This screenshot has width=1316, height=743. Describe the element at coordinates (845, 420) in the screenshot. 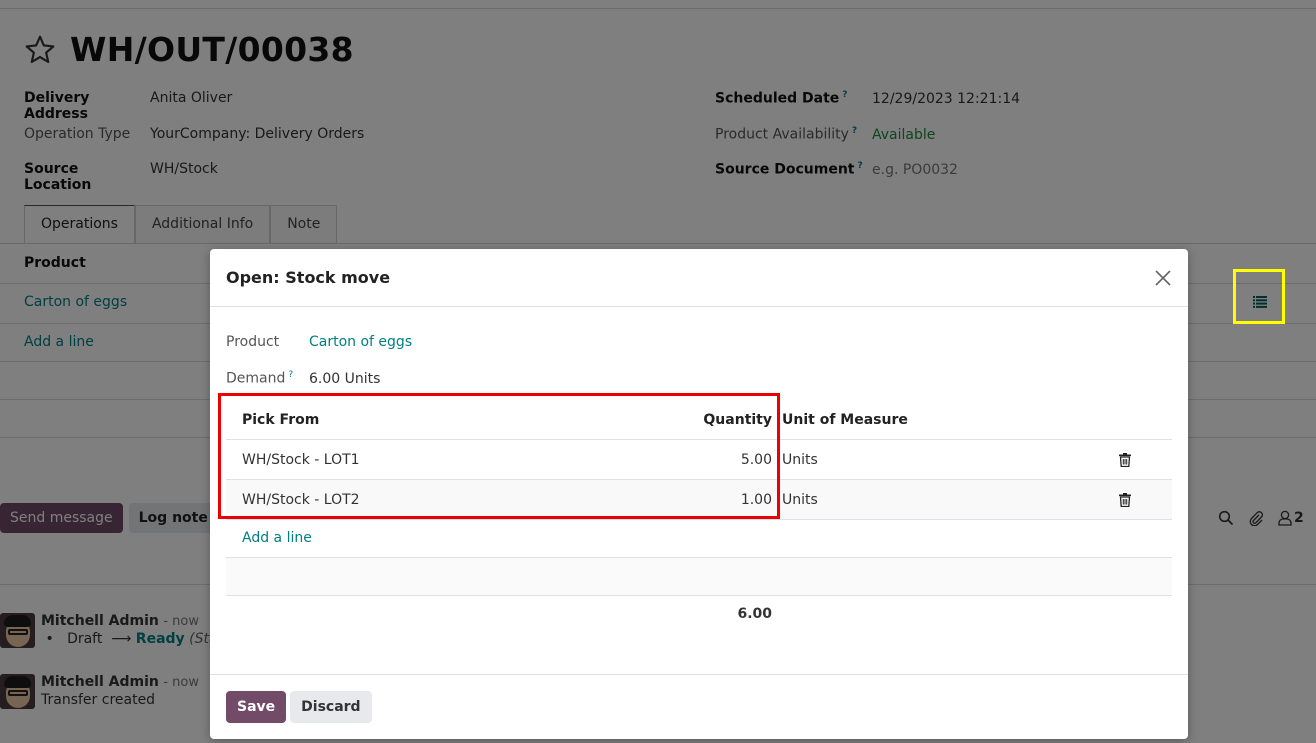

I see `column-header-uom: Unit of Measure` at that location.